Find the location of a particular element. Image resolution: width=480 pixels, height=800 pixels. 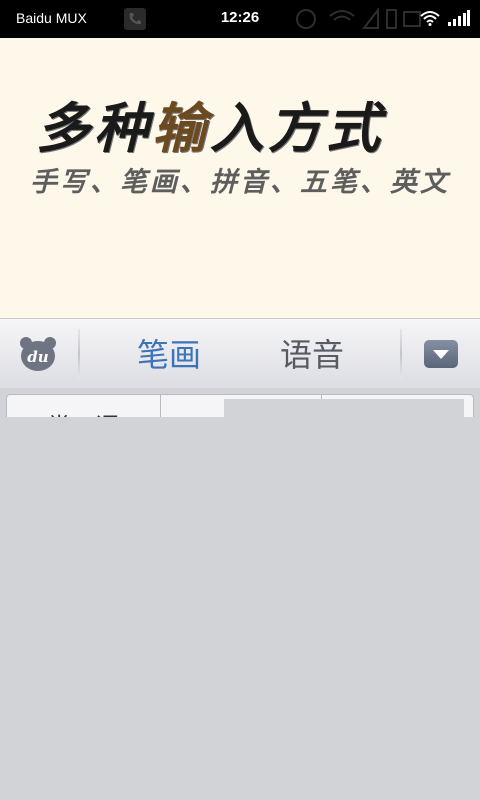

tab-stroke: 笔画 is located at coordinates (169, 355).